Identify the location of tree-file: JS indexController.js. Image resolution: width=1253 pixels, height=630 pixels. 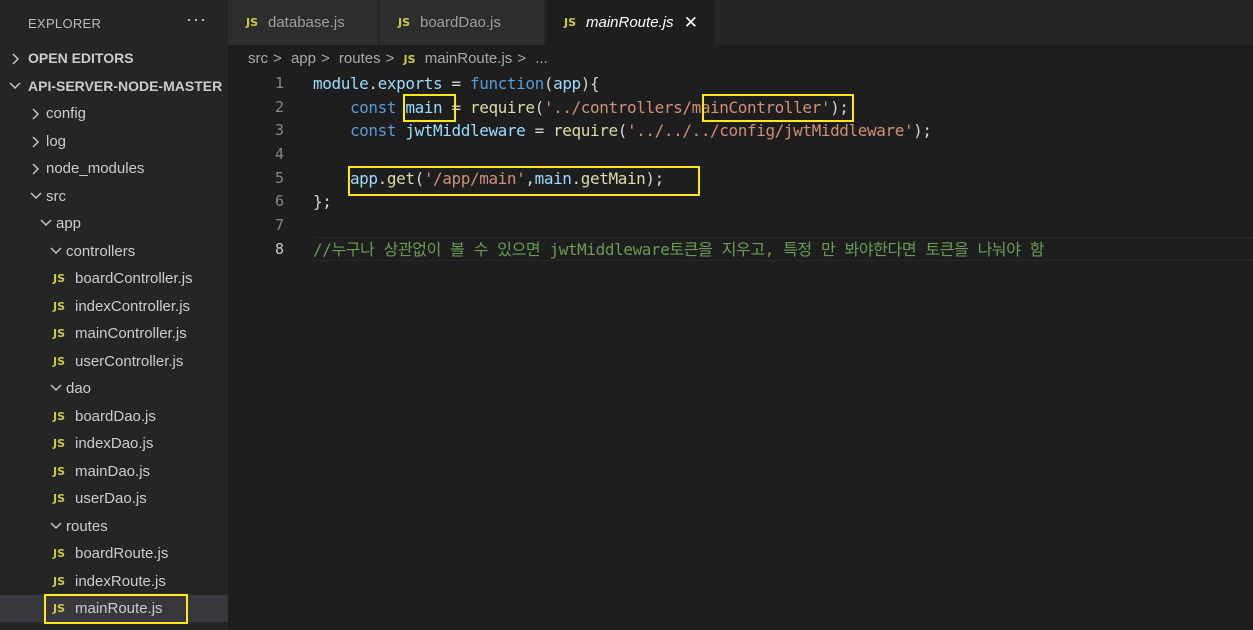
(114, 306).